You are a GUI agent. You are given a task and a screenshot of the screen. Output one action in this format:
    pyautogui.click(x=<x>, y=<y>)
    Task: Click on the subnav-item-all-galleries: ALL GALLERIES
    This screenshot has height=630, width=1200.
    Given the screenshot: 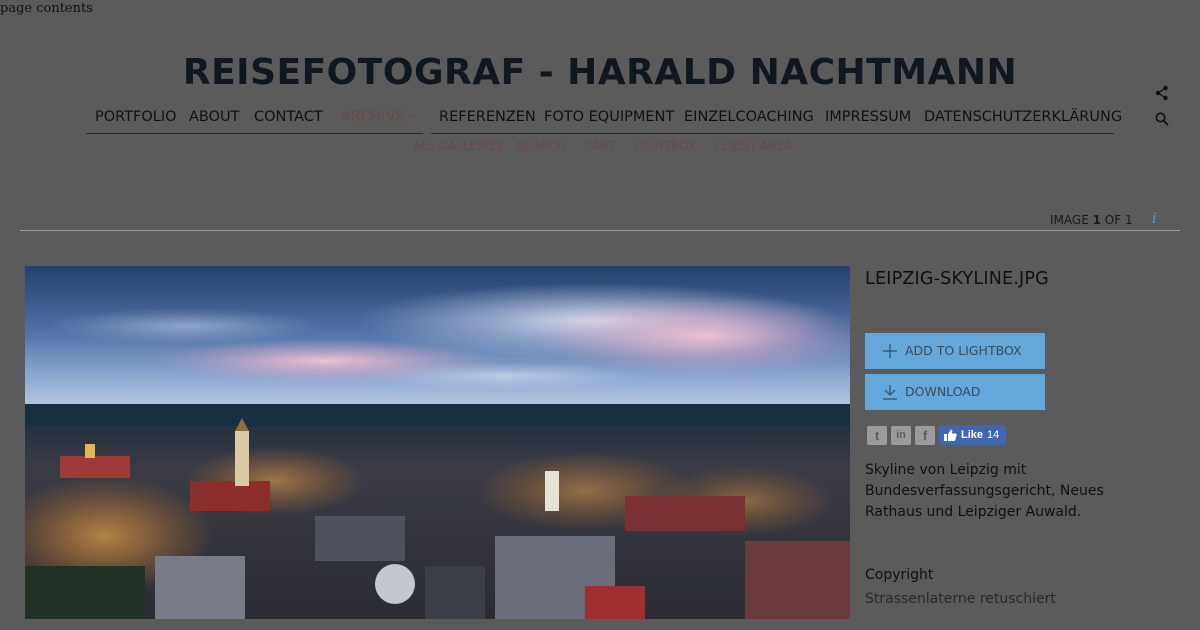 What is the action you would take?
    pyautogui.click(x=458, y=146)
    